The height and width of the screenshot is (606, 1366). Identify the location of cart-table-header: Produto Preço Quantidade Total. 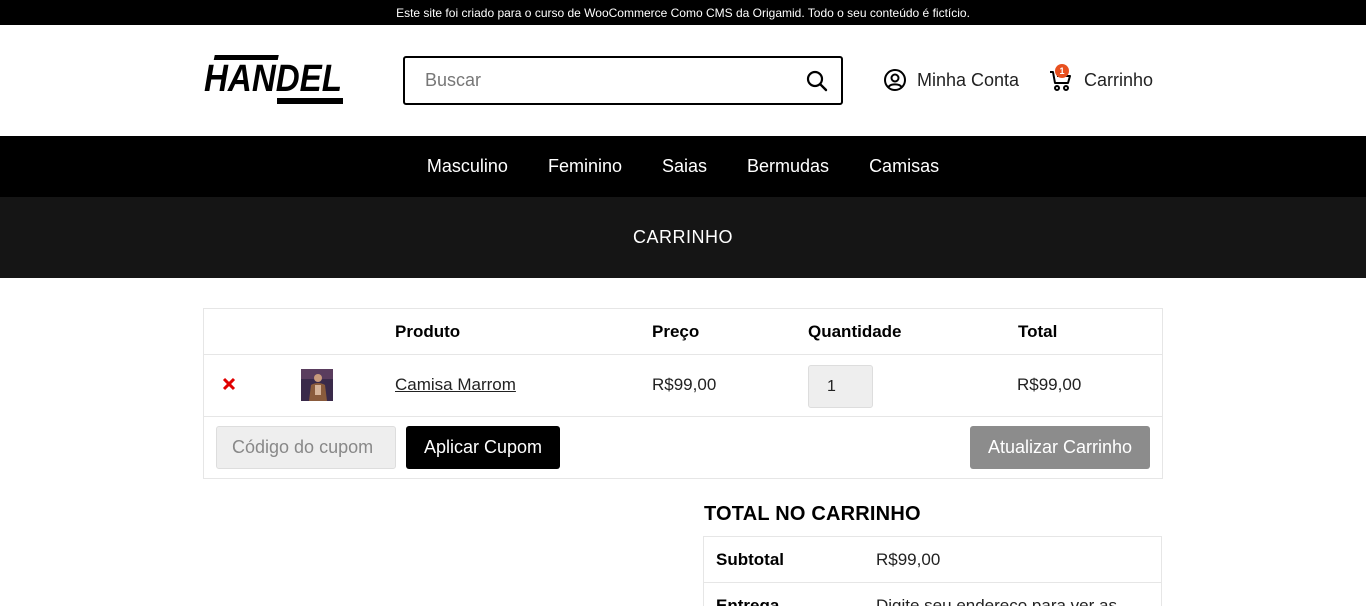
(683, 332).